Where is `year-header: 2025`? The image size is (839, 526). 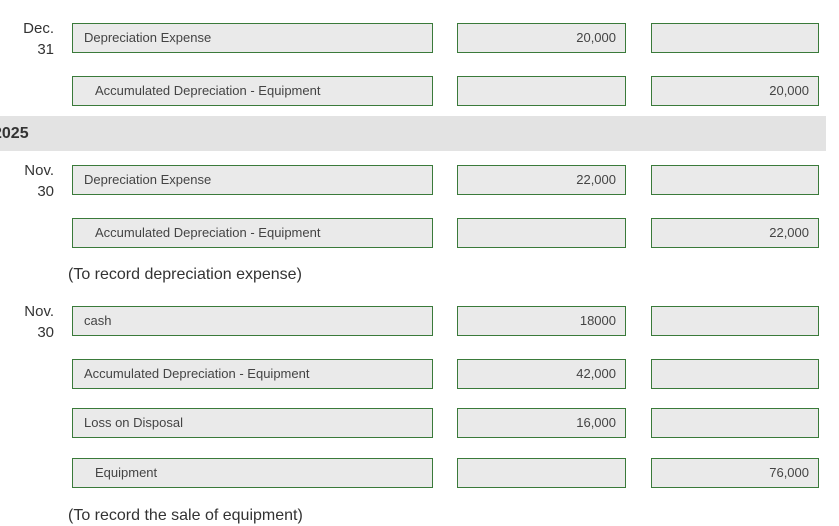 year-header: 2025 is located at coordinates (14, 133).